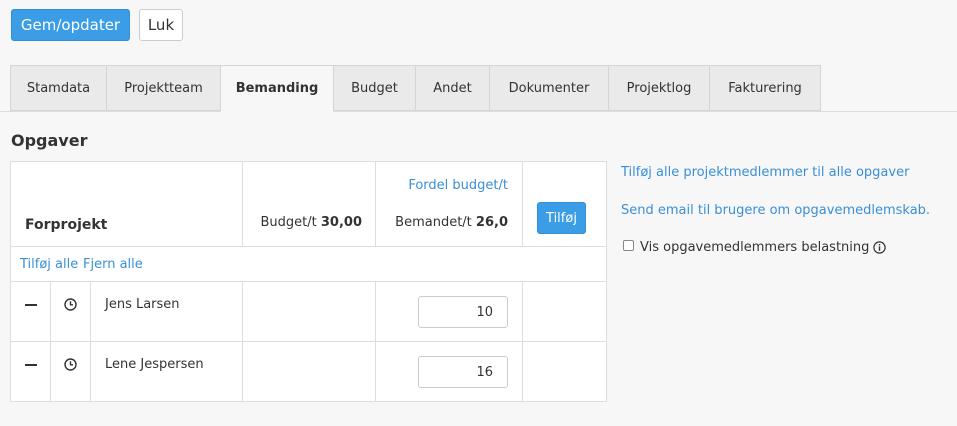 This screenshot has height=426, width=957. I want to click on member-name: Lene Jespersen, so click(154, 364).